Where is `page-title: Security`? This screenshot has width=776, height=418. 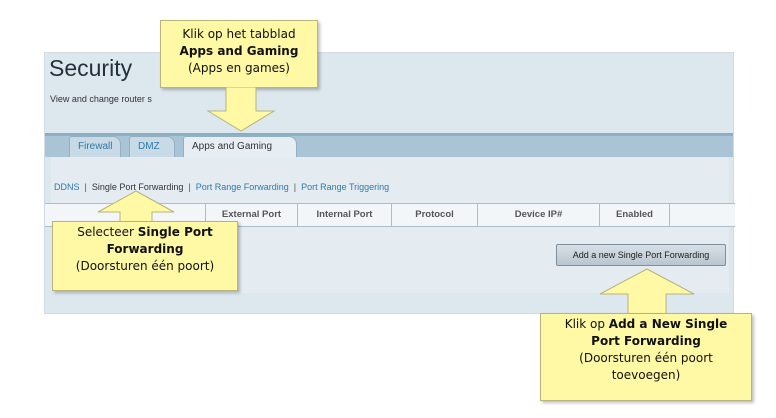 page-title: Security is located at coordinates (91, 68).